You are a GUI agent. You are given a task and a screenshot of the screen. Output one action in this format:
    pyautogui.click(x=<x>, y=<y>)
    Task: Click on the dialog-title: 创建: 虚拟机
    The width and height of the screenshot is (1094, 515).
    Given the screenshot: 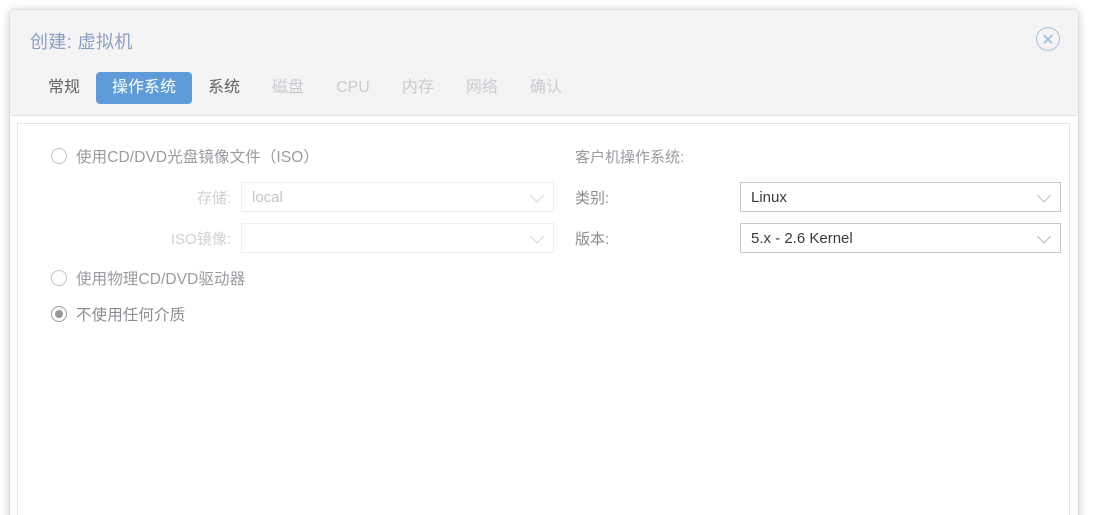 What is the action you would take?
    pyautogui.click(x=81, y=42)
    